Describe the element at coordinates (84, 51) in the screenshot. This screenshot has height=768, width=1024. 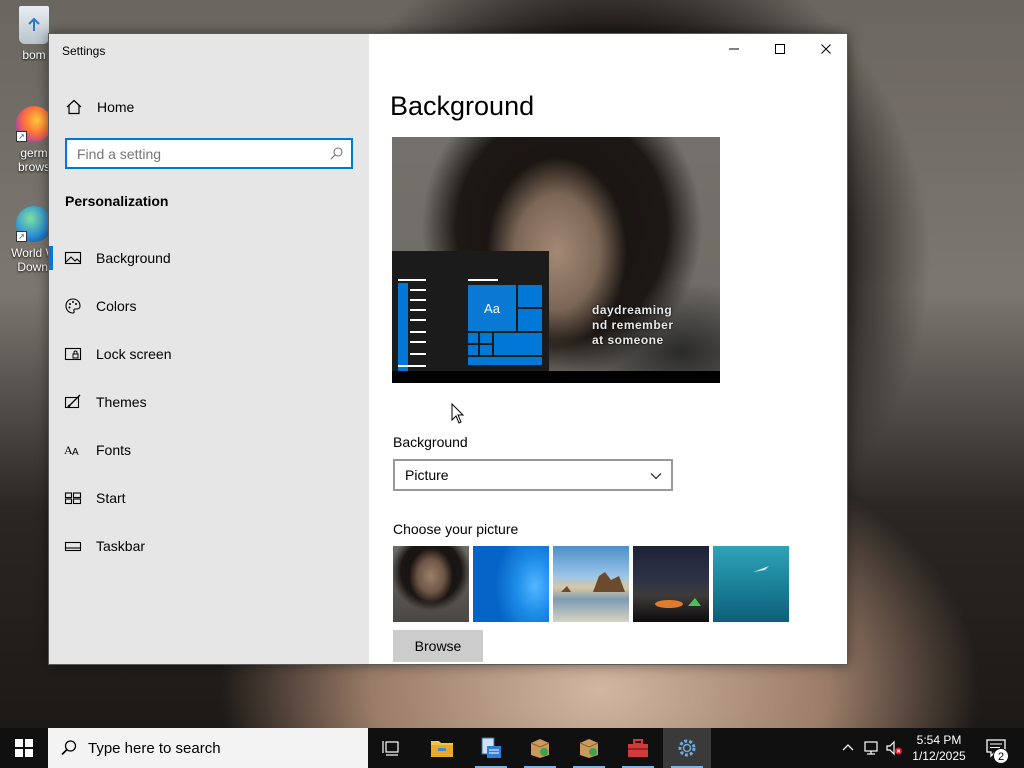
I see `window-title: Settings` at that location.